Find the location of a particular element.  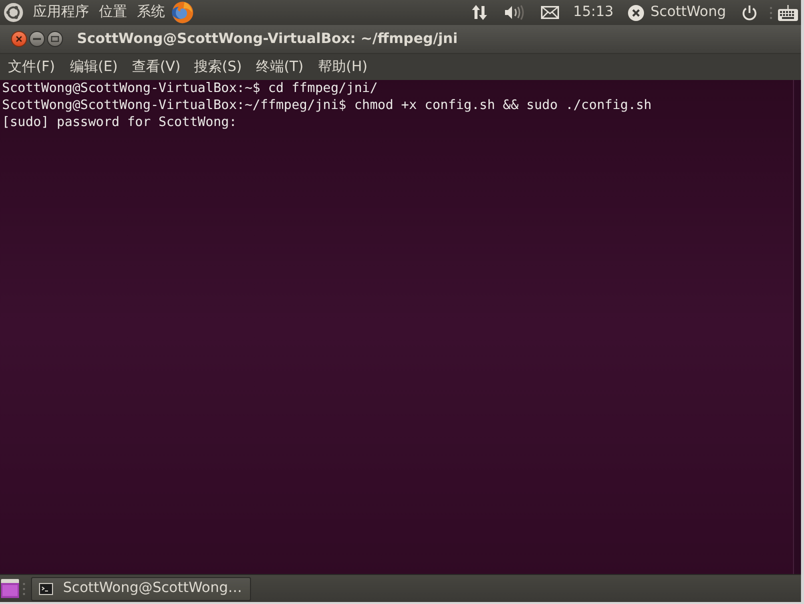

close-icon is located at coordinates (19, 39).